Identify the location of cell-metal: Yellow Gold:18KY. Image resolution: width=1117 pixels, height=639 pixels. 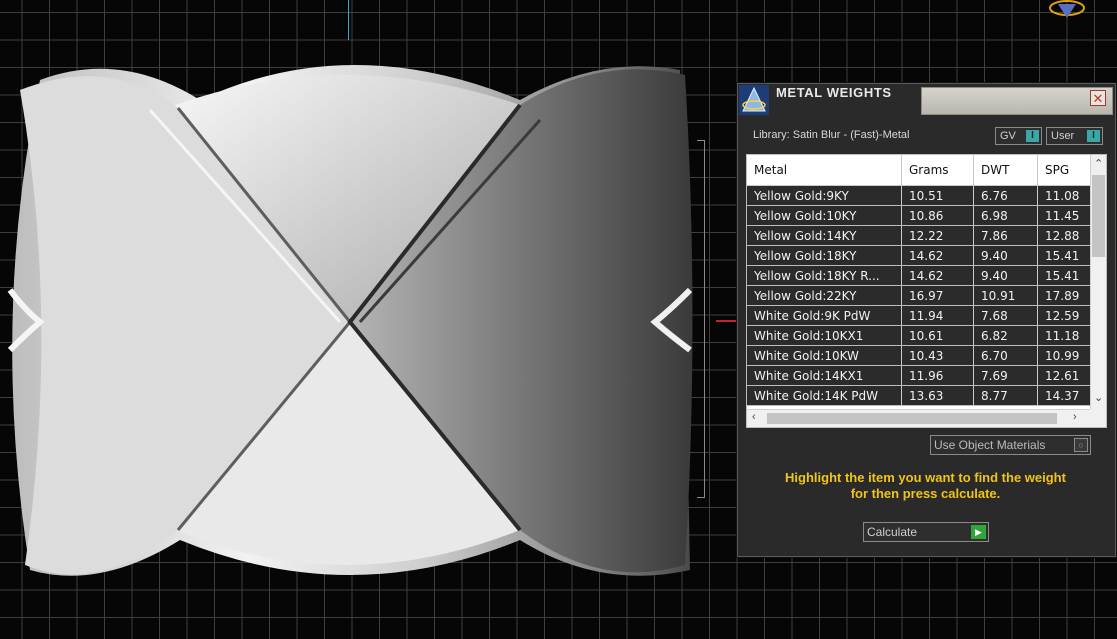
(824, 255).